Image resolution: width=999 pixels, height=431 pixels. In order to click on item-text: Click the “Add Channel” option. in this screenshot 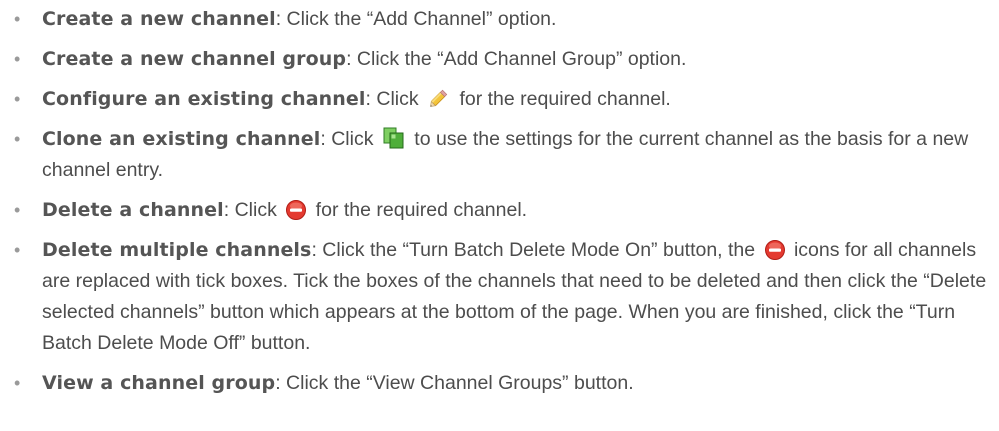, I will do `click(419, 19)`.